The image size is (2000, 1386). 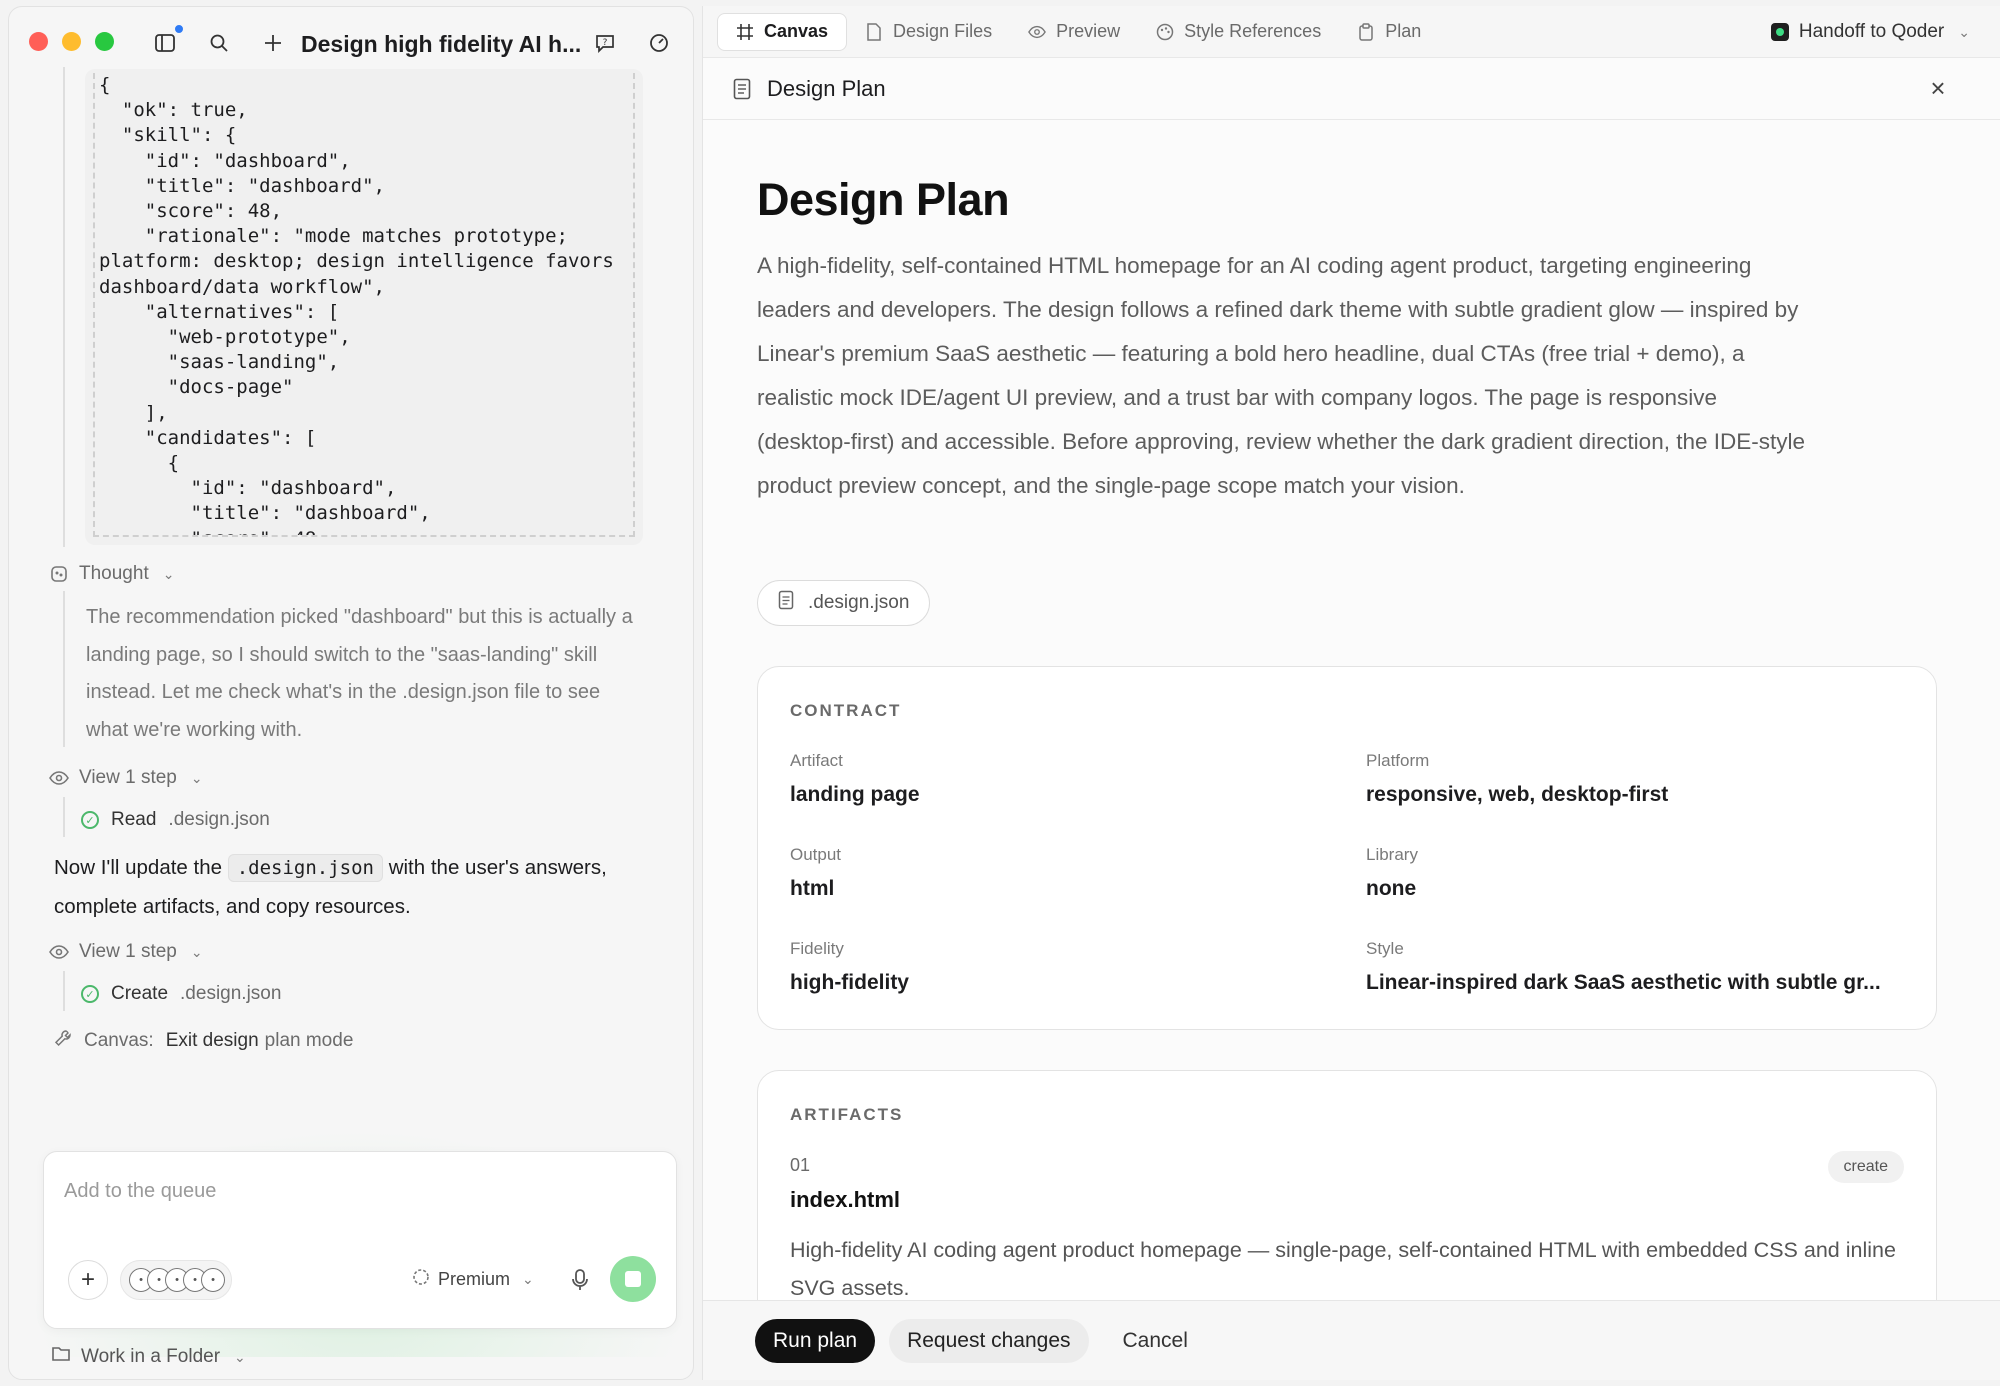 I want to click on run-plan-button: Run plan, so click(x=815, y=1340).